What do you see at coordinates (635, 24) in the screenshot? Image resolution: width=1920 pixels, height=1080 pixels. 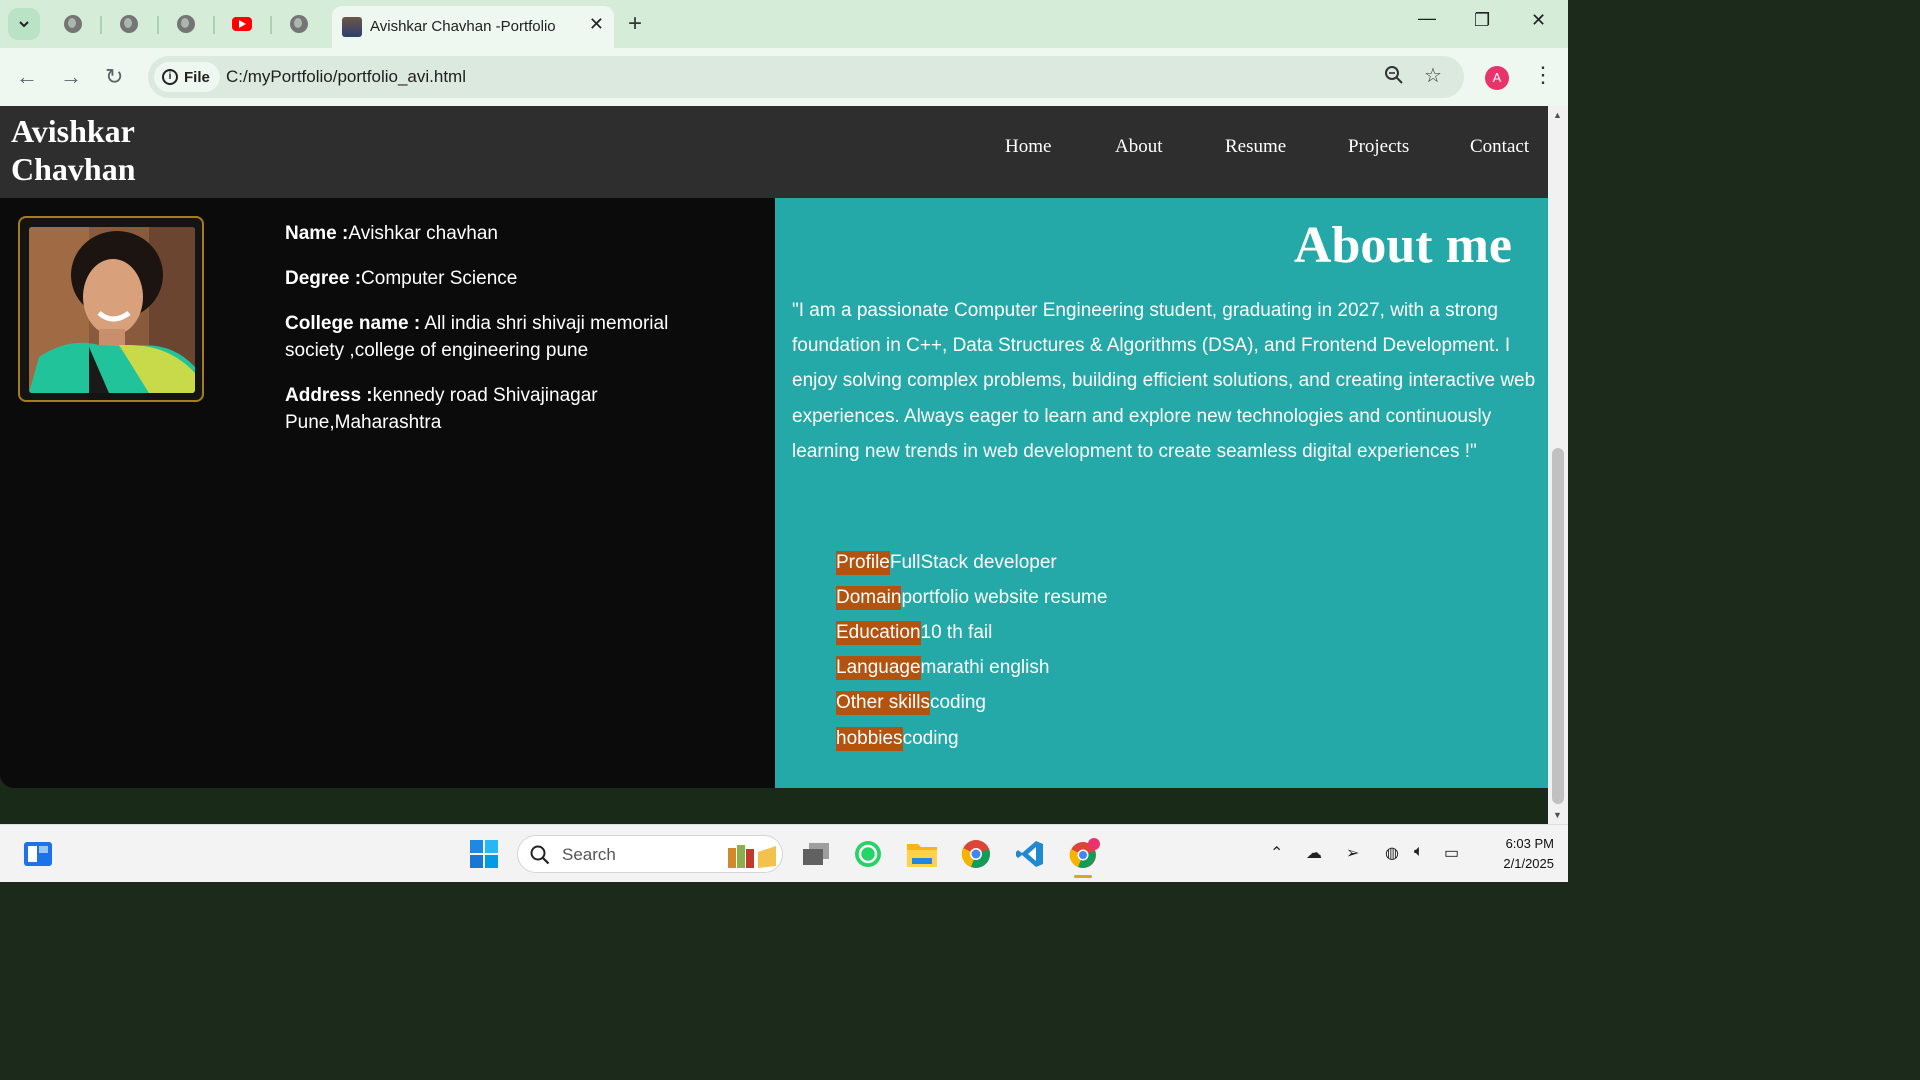 I see `new-tab-button: +` at bounding box center [635, 24].